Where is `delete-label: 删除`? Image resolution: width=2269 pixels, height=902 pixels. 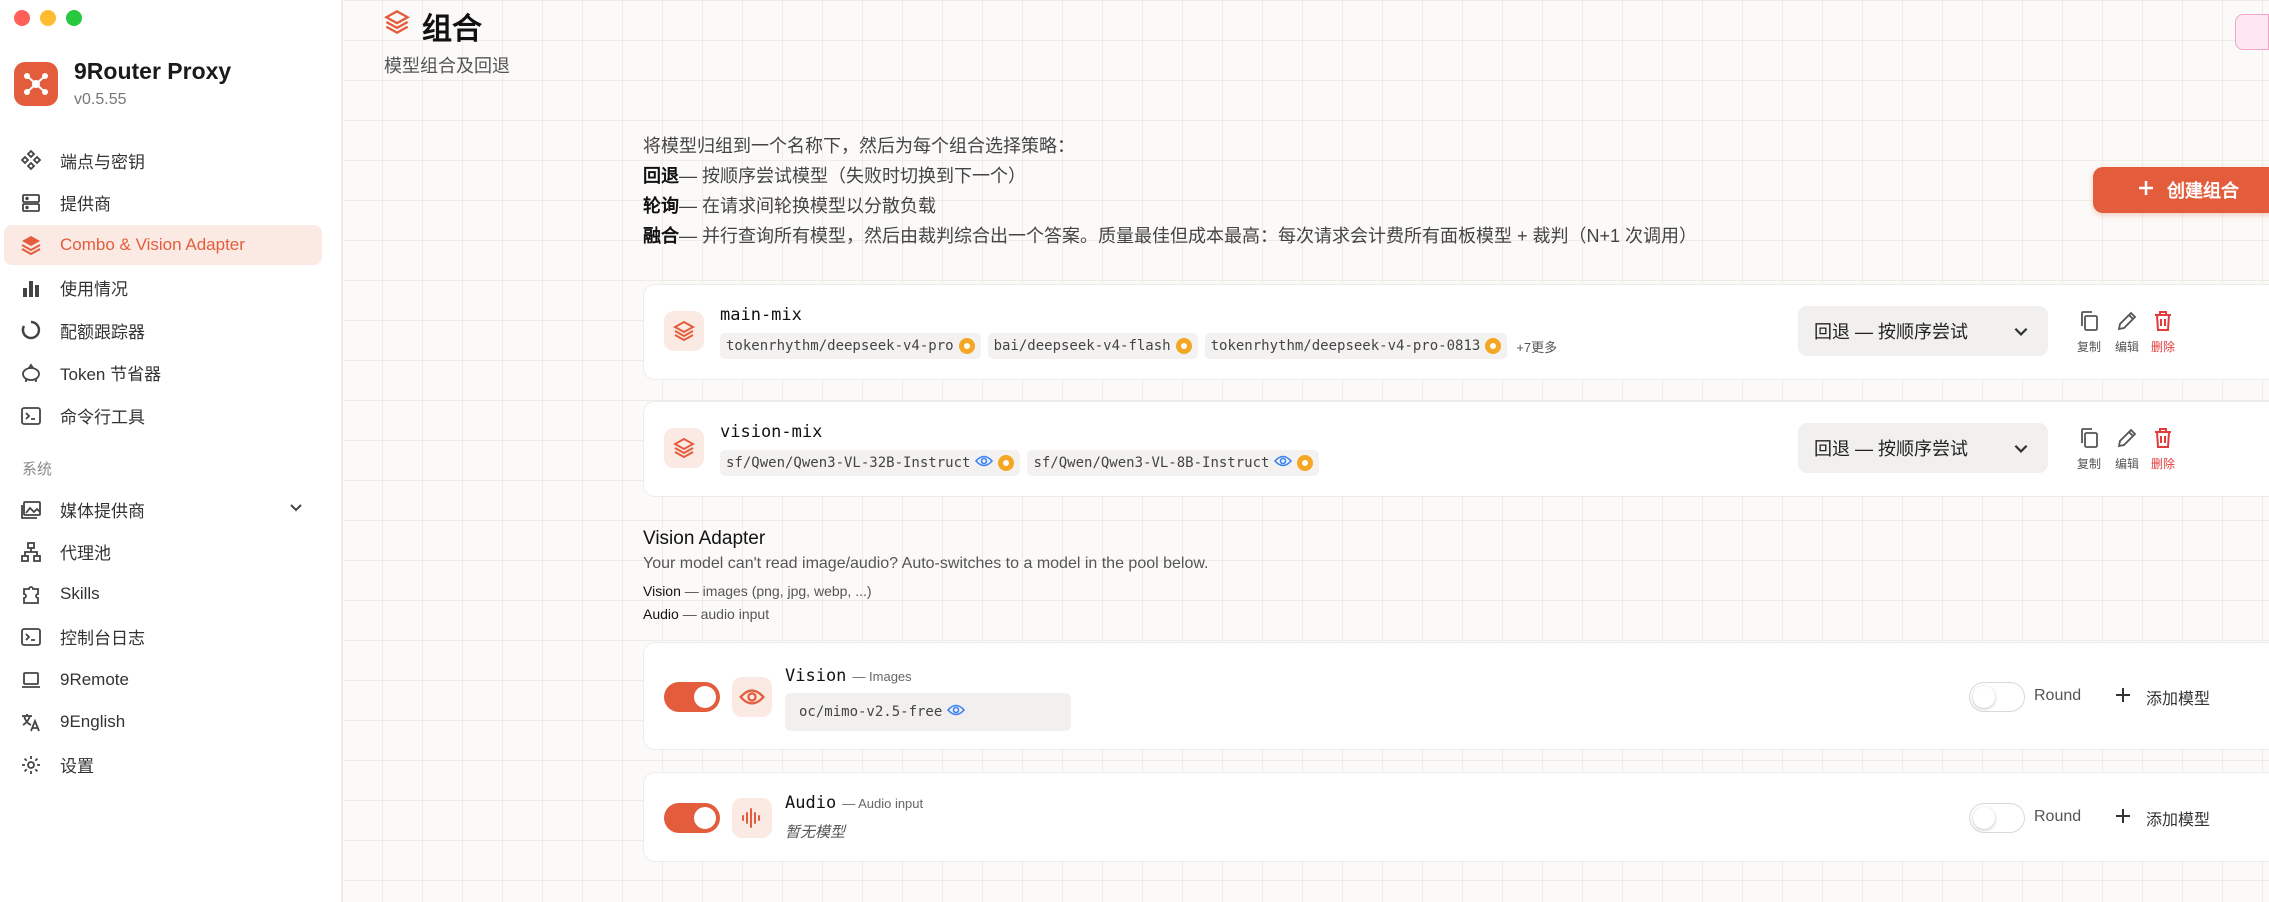
delete-label: 删除 is located at coordinates (2162, 464).